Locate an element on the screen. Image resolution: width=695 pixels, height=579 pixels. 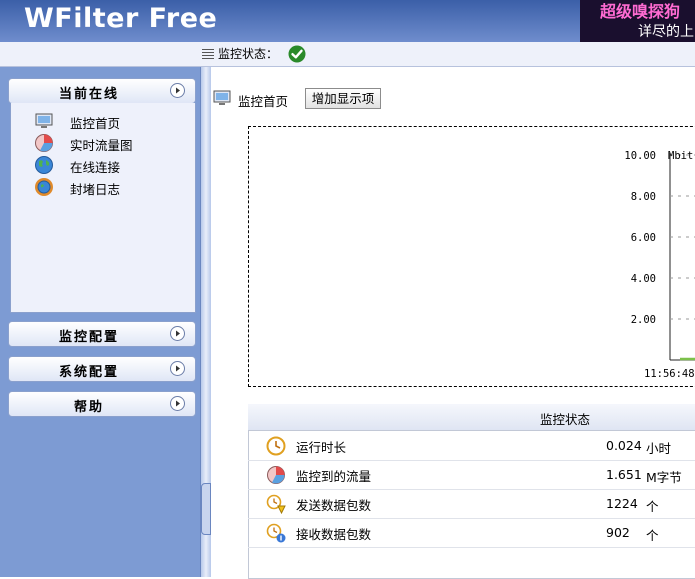
row-value: 1.651 is located at coordinates (624, 474).